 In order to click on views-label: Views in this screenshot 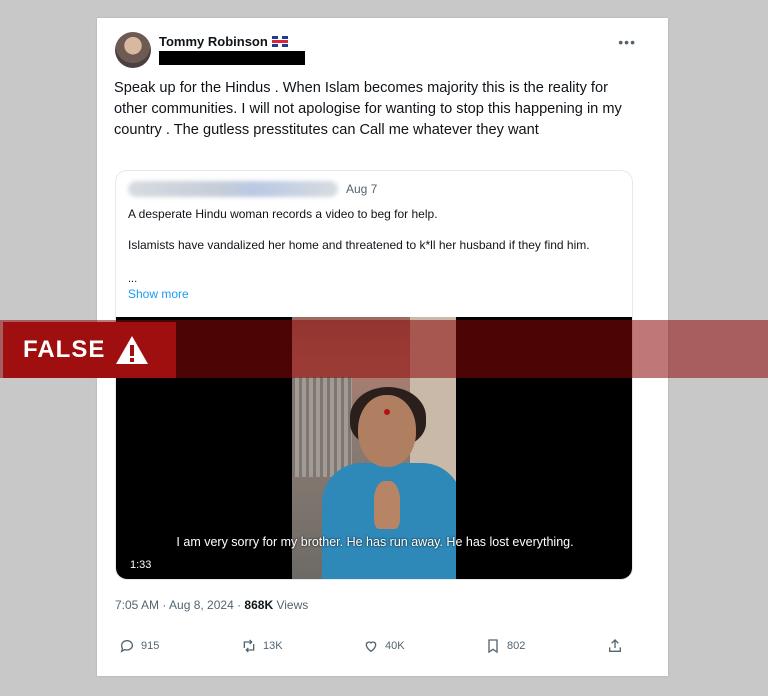, I will do `click(291, 605)`.